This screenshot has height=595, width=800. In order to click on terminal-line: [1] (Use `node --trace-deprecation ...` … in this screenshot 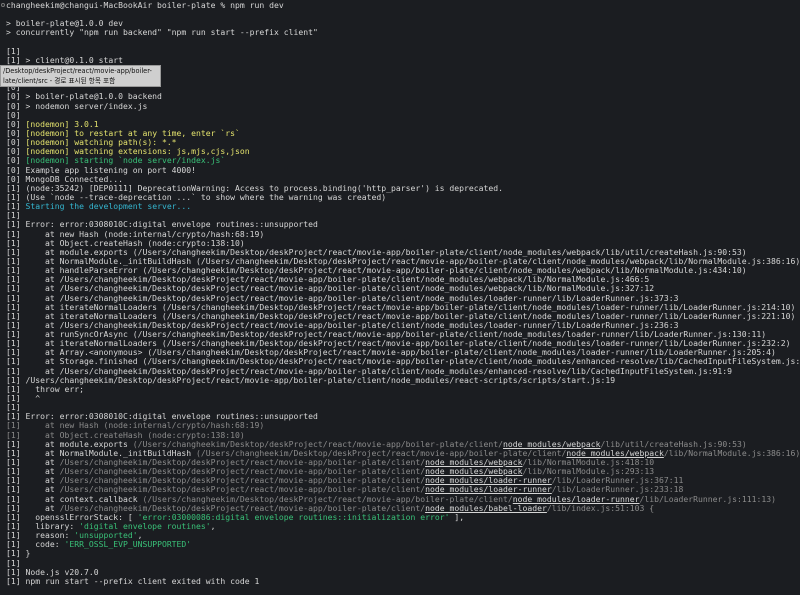, I will do `click(403, 197)`.